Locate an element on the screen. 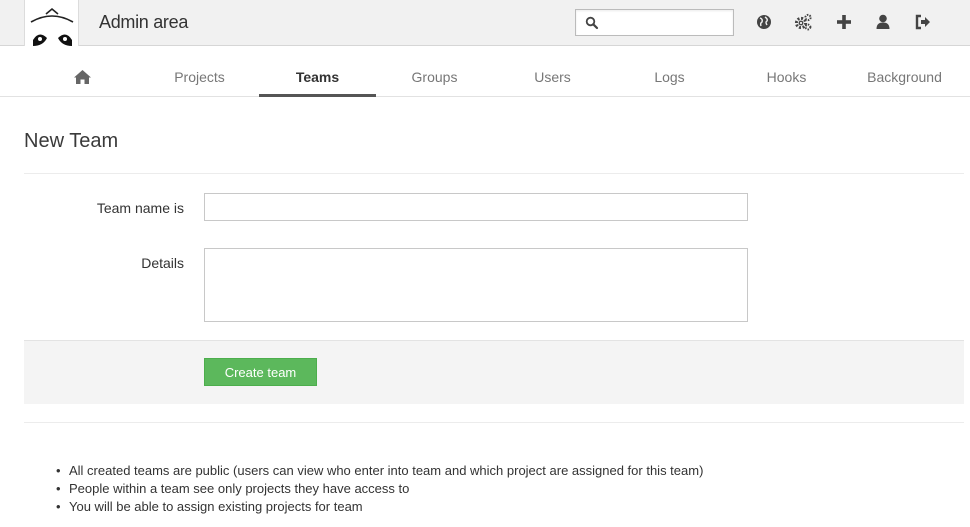  tab-projects: Projects is located at coordinates (199, 72).